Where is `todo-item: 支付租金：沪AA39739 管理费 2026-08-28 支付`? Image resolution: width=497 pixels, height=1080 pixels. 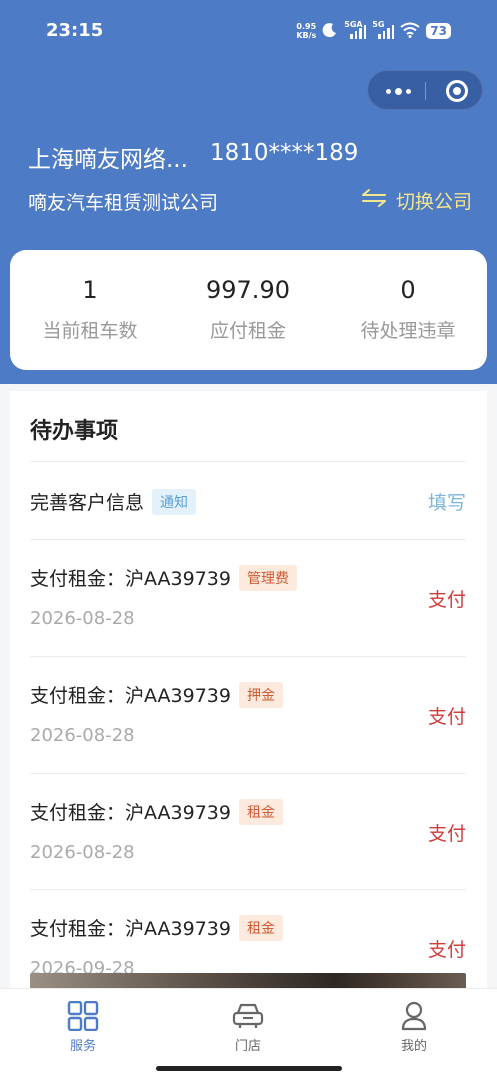 todo-item: 支付租金：沪AA39739 管理费 2026-08-28 支付 is located at coordinates (248, 597).